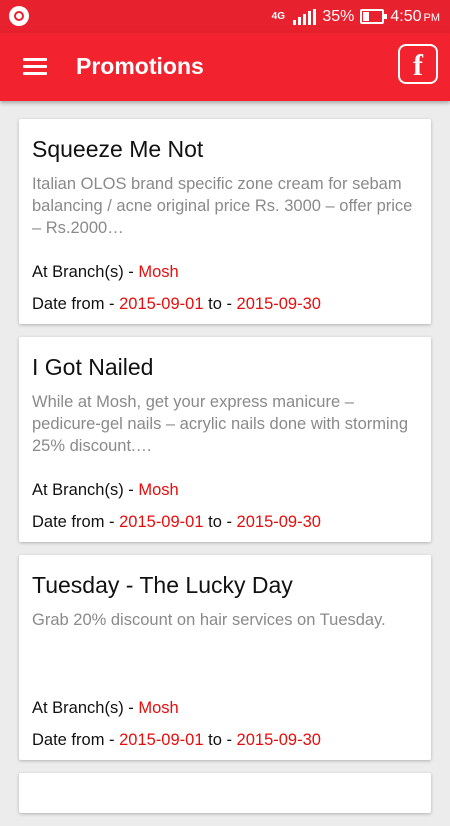 The image size is (450, 826). What do you see at coordinates (338, 16) in the screenshot?
I see `battery-percent: 35%` at bounding box center [338, 16].